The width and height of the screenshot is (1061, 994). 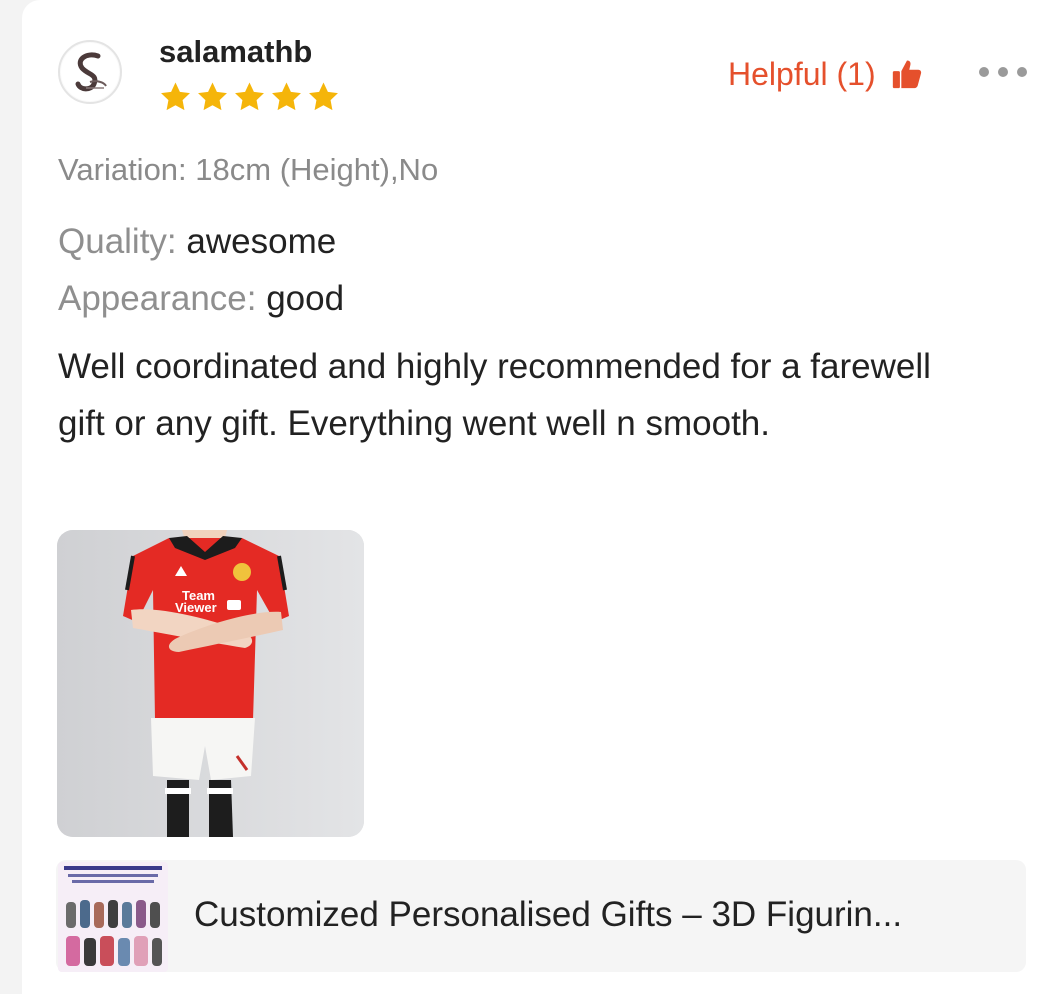 I want to click on attribute-quality: Quality: awesome, so click(x=197, y=242).